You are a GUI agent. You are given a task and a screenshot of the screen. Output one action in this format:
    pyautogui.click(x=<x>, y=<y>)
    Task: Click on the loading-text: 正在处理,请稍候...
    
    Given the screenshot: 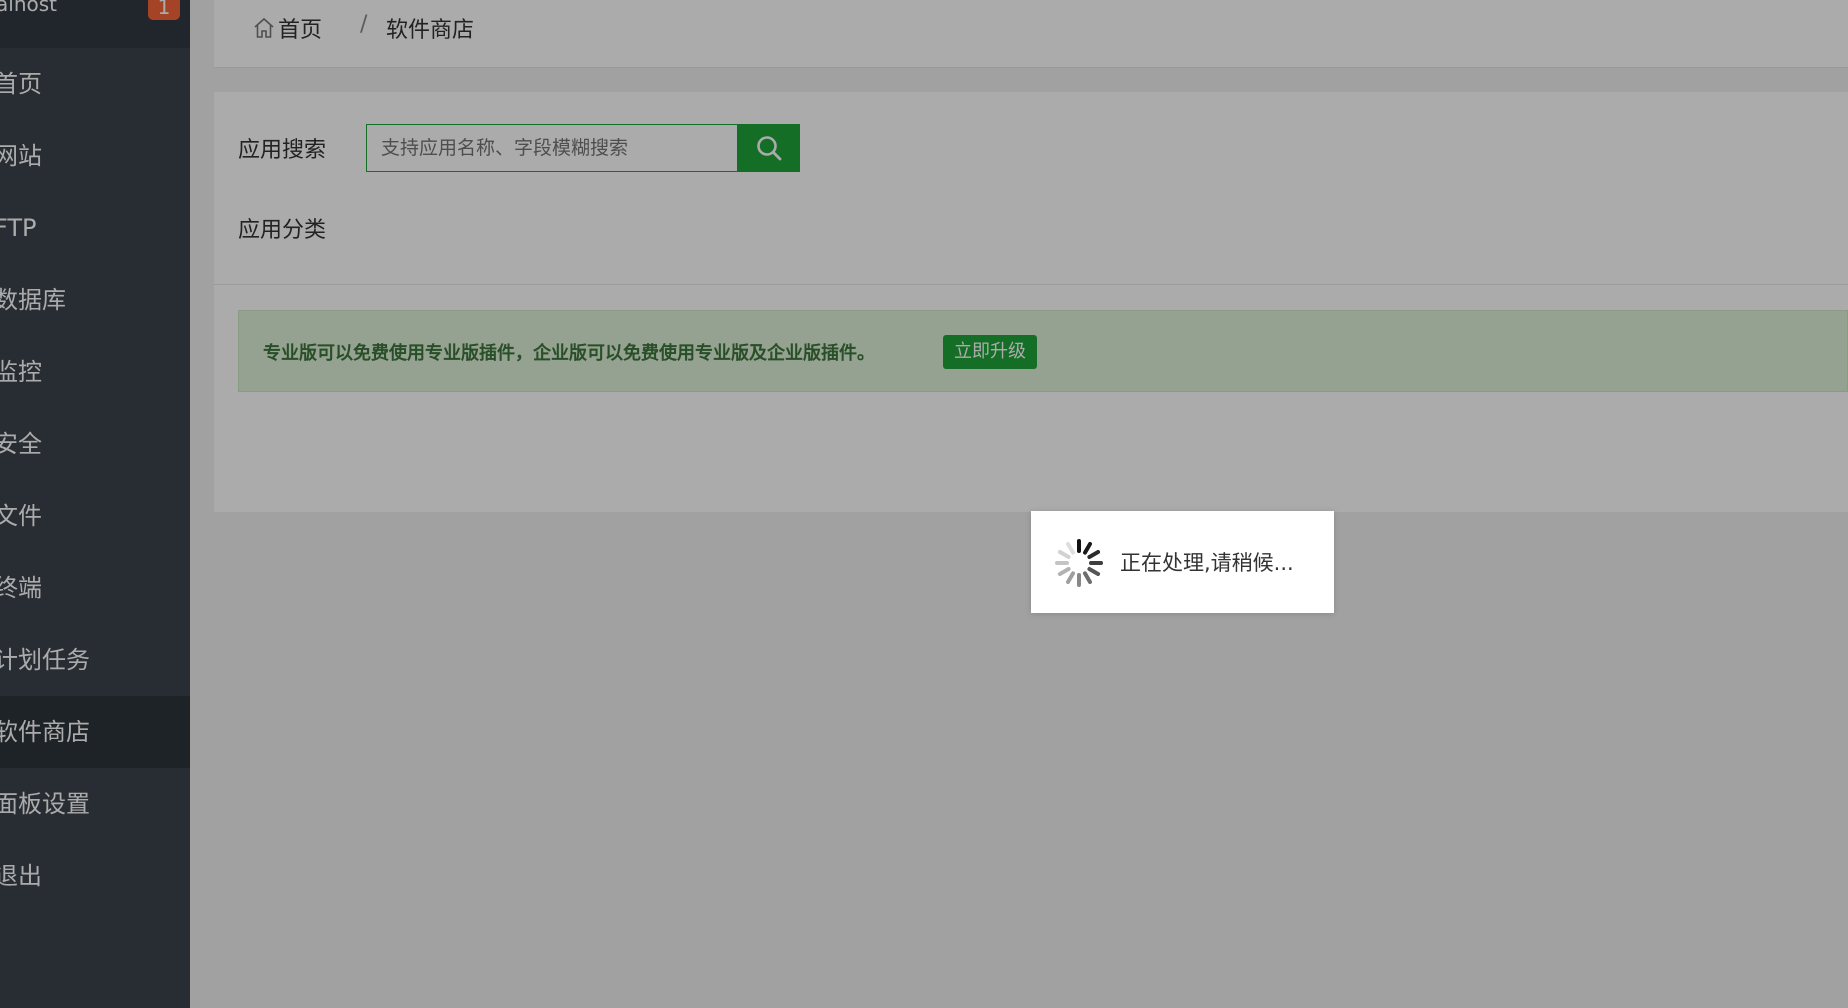 What is the action you would take?
    pyautogui.click(x=1207, y=563)
    